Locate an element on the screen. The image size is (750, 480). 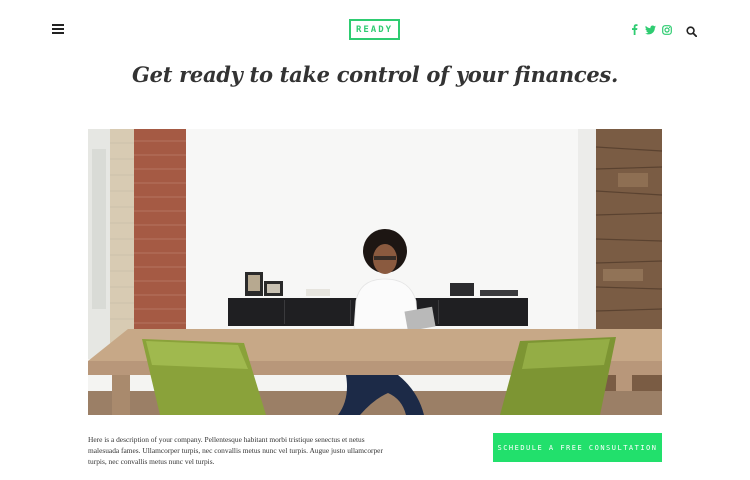
search-icon is located at coordinates (692, 31).